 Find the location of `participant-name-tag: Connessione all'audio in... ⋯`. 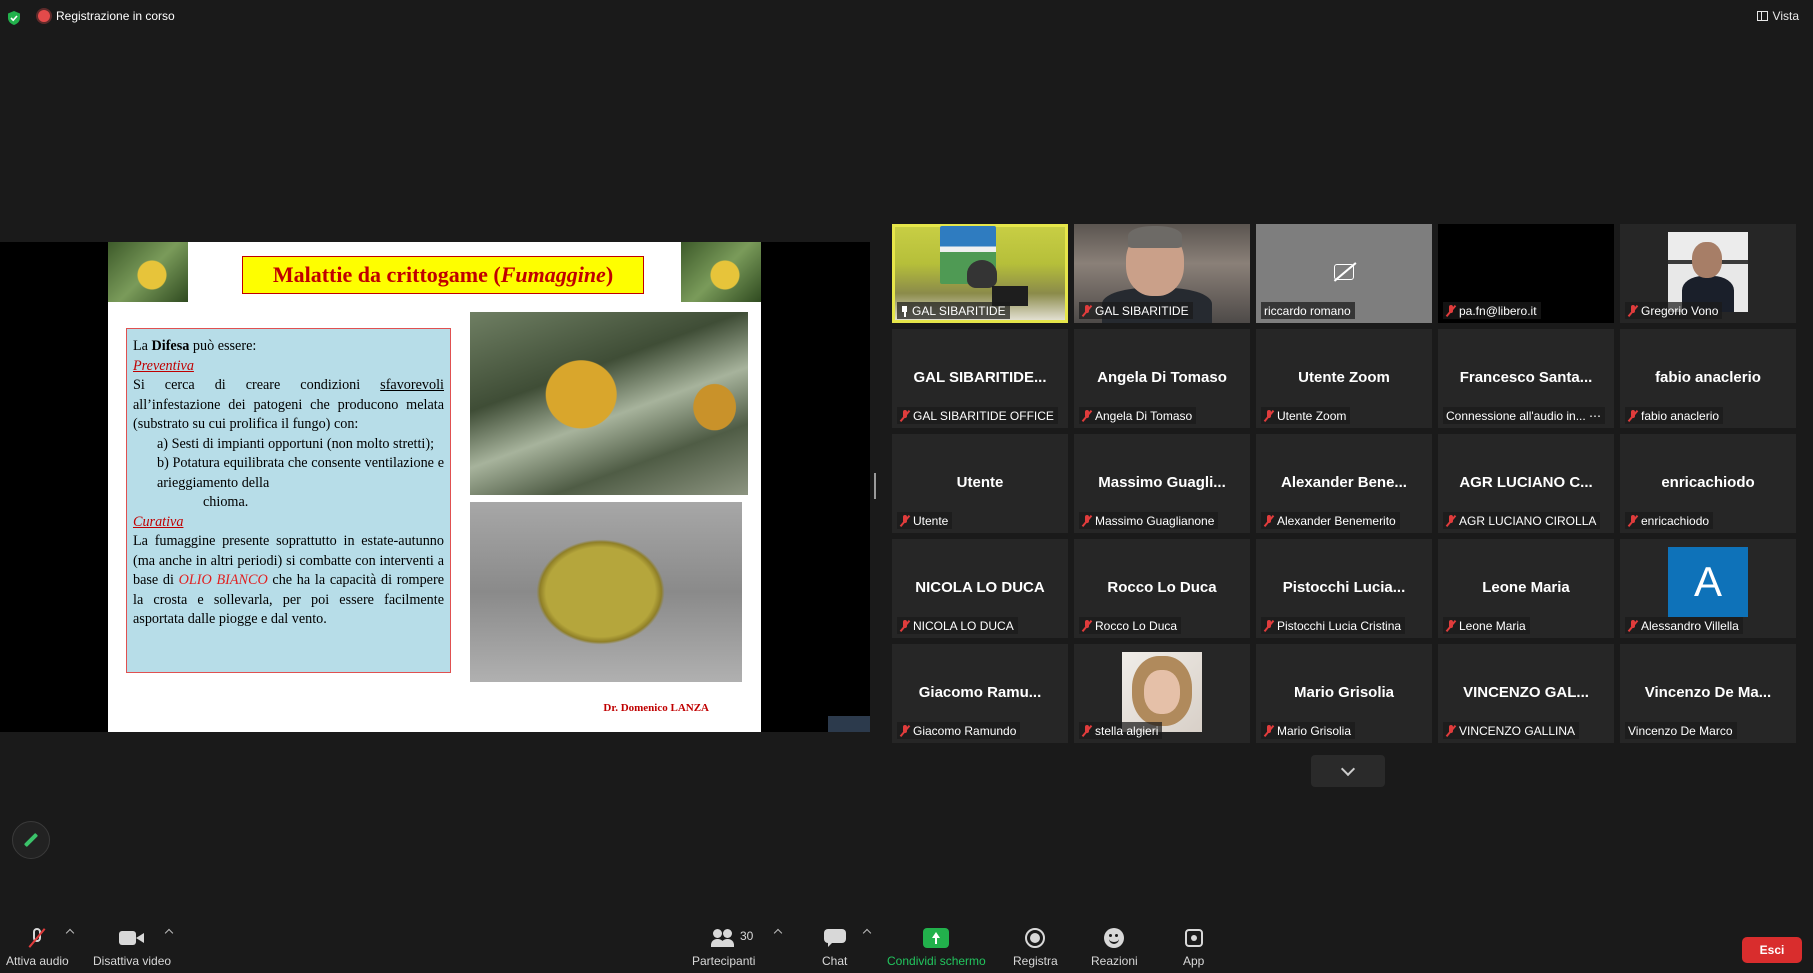

participant-name-tag: Connessione all'audio in... ⋯ is located at coordinates (1524, 415).